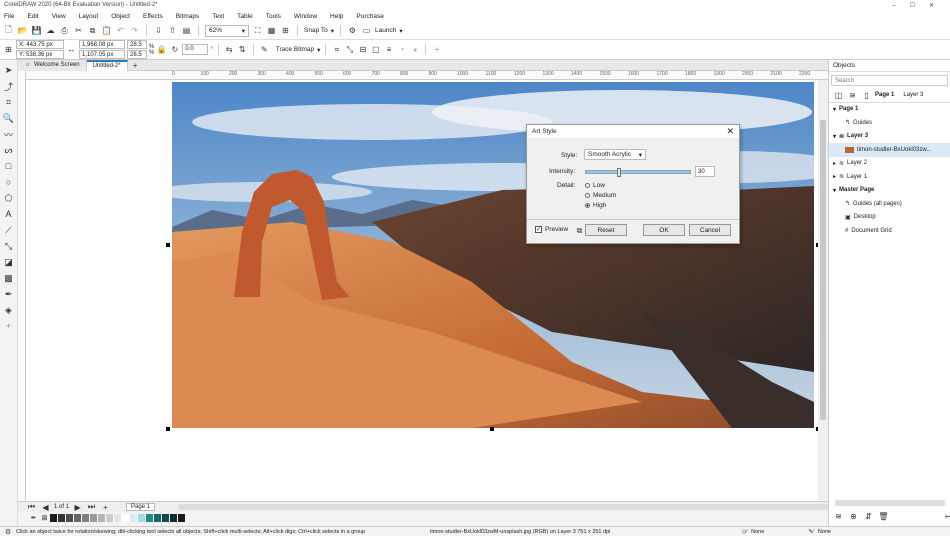 This screenshot has height=536, width=950. Describe the element at coordinates (89, 16) in the screenshot. I see `menu-layout: Layout` at that location.